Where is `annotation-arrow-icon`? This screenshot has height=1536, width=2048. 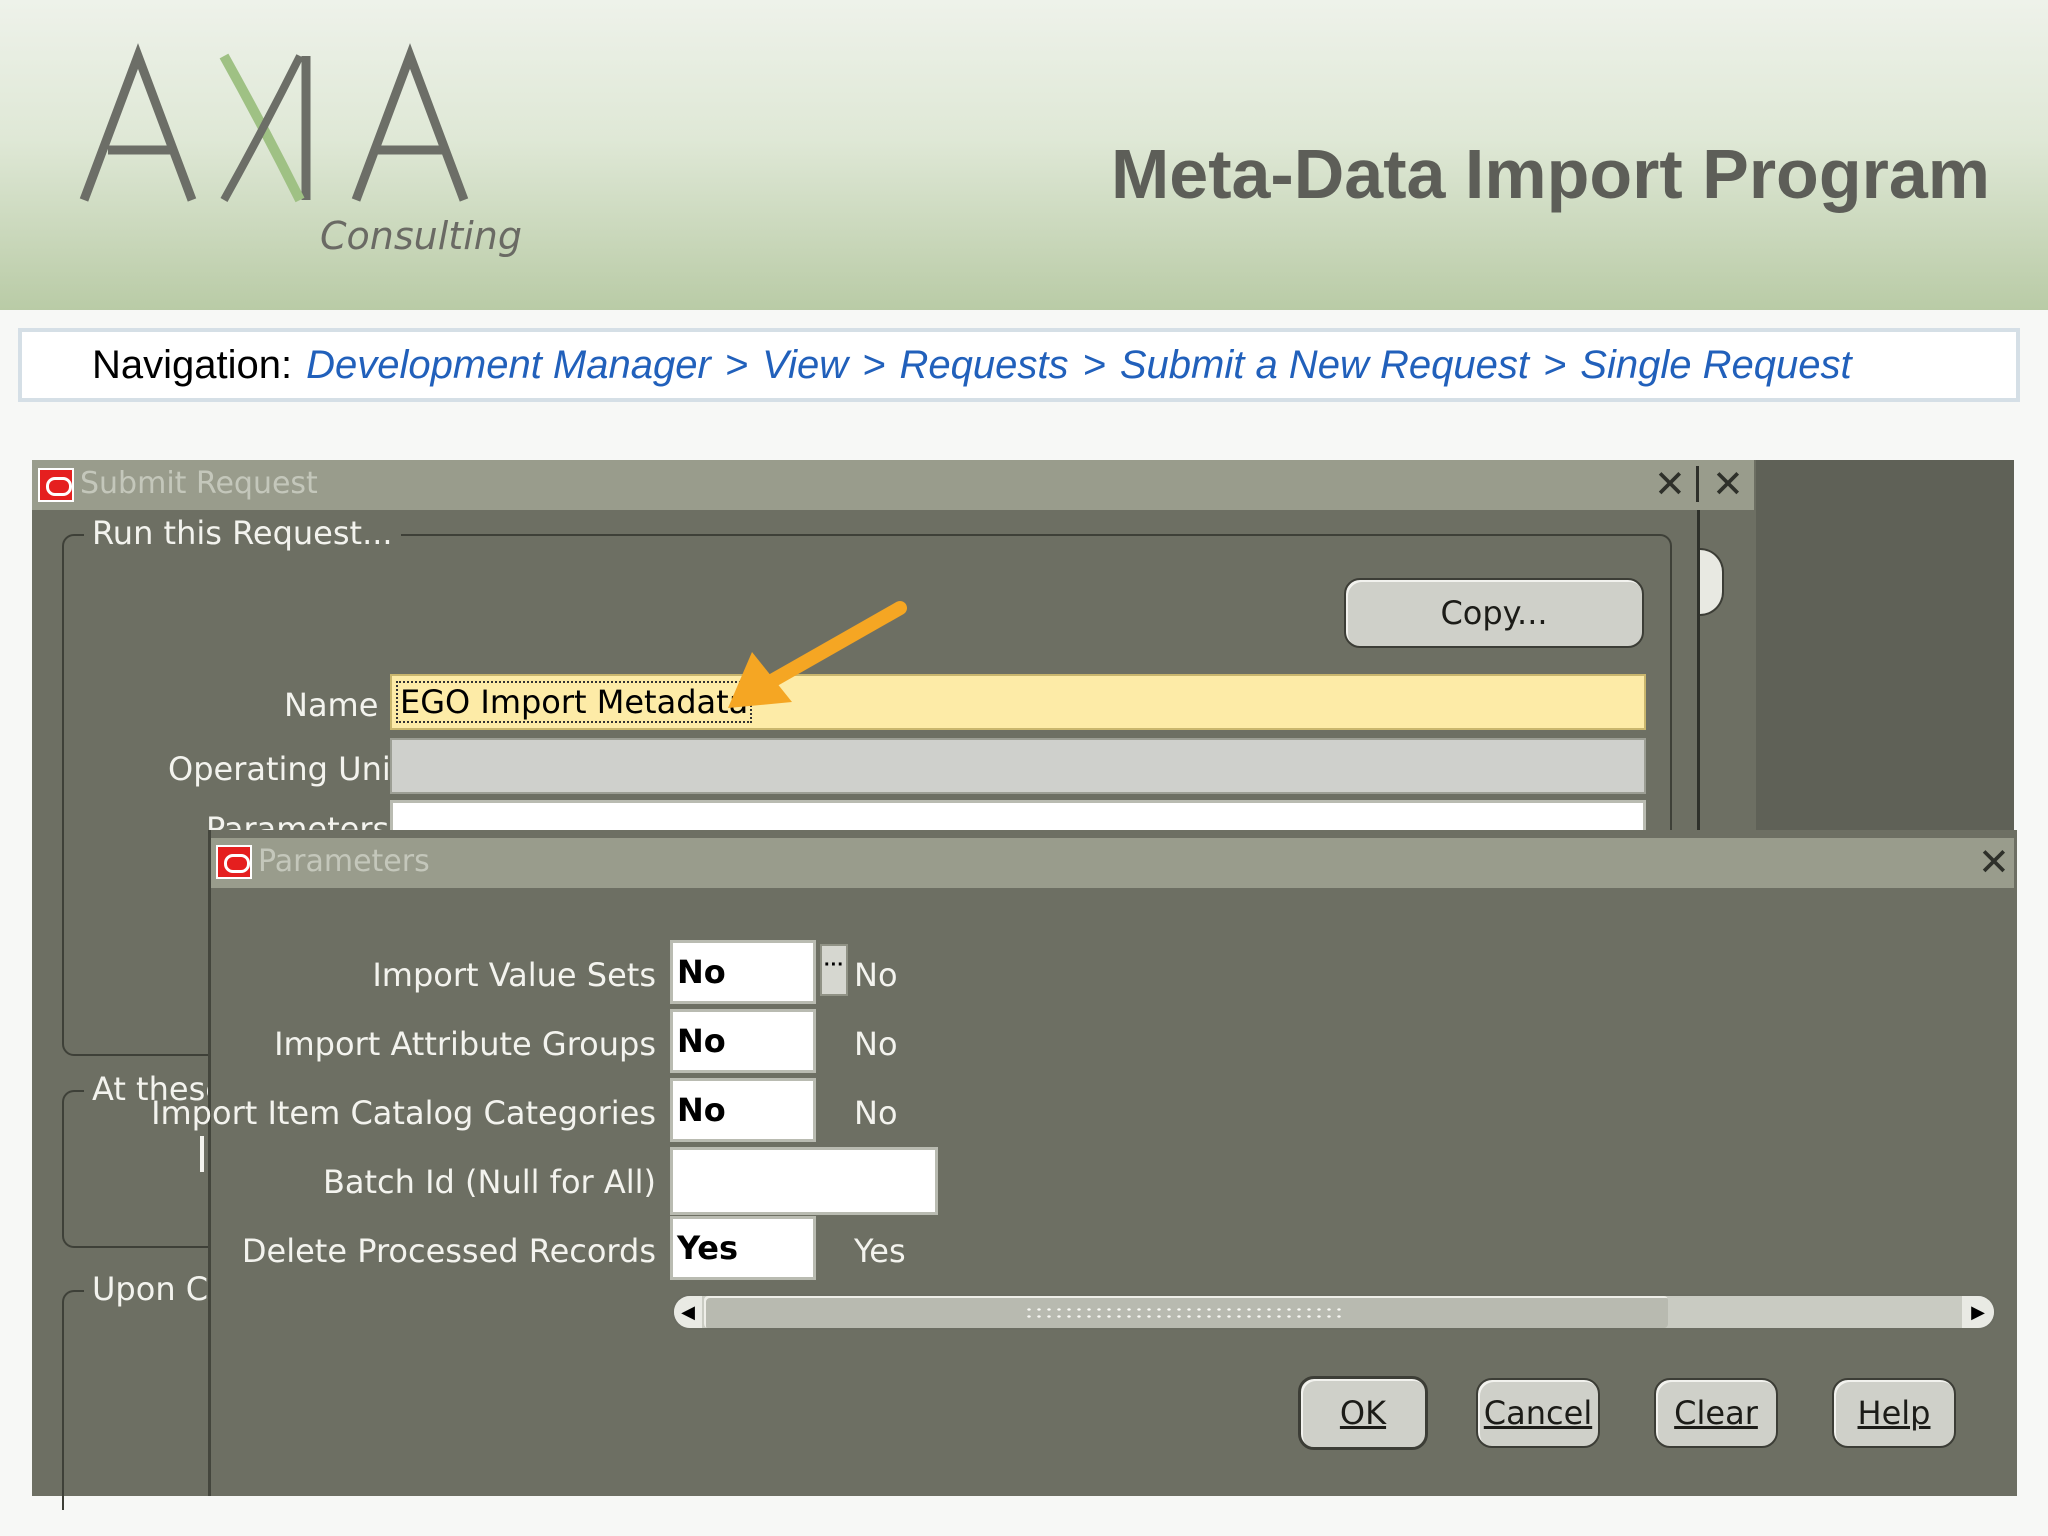 annotation-arrow-icon is located at coordinates (817, 654).